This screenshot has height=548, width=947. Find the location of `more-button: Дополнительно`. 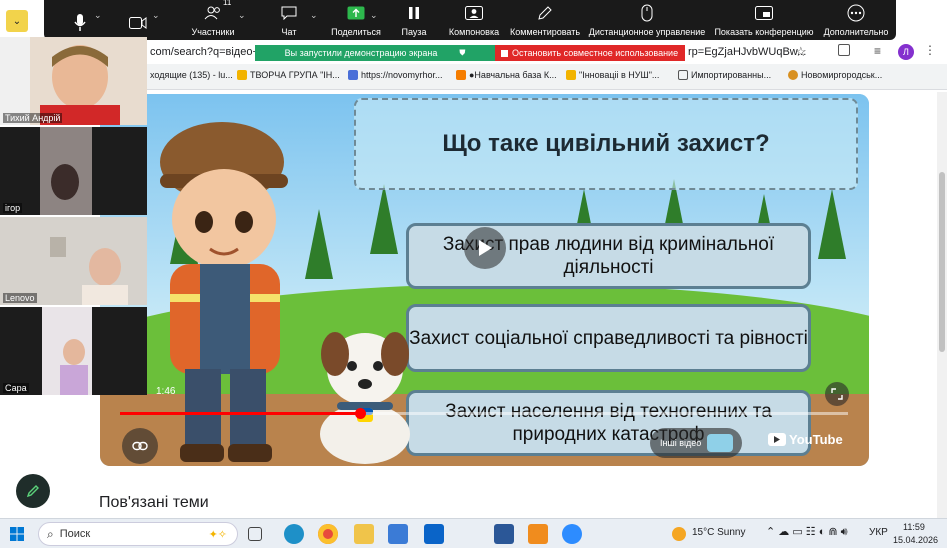

more-button: Дополнительно is located at coordinates (856, 20).